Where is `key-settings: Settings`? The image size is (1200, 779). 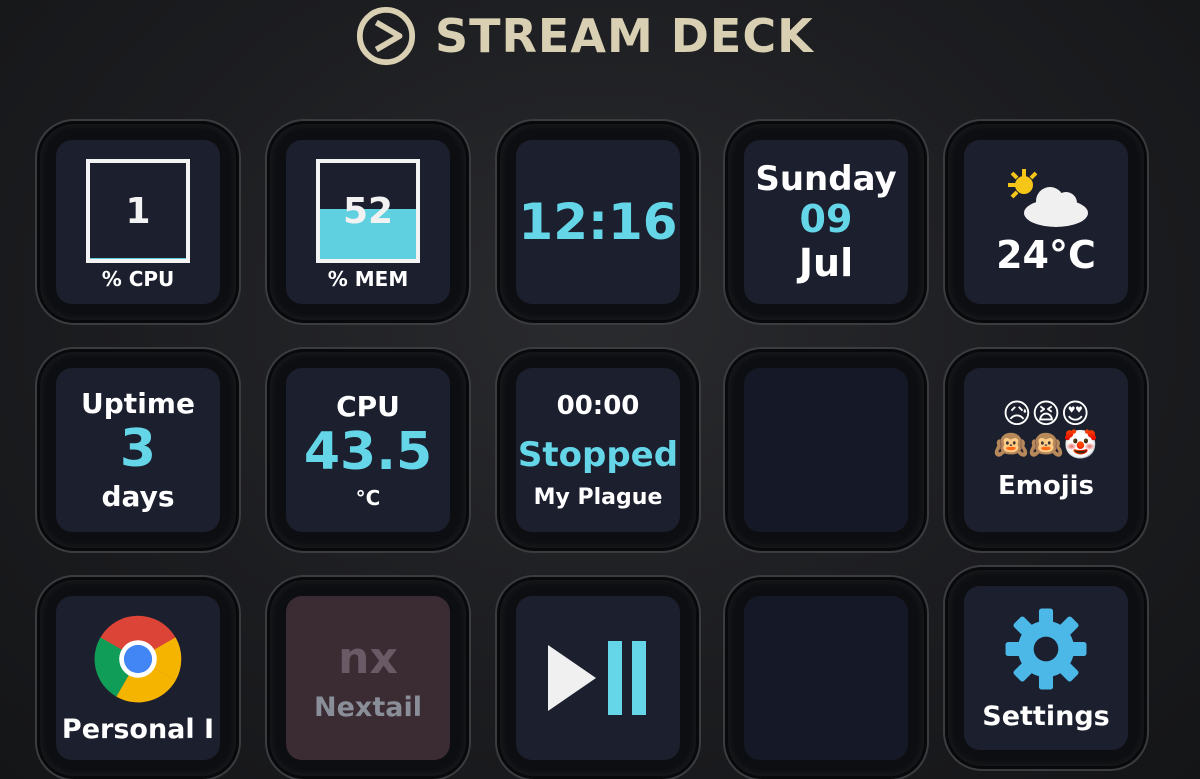 key-settings: Settings is located at coordinates (1046, 668).